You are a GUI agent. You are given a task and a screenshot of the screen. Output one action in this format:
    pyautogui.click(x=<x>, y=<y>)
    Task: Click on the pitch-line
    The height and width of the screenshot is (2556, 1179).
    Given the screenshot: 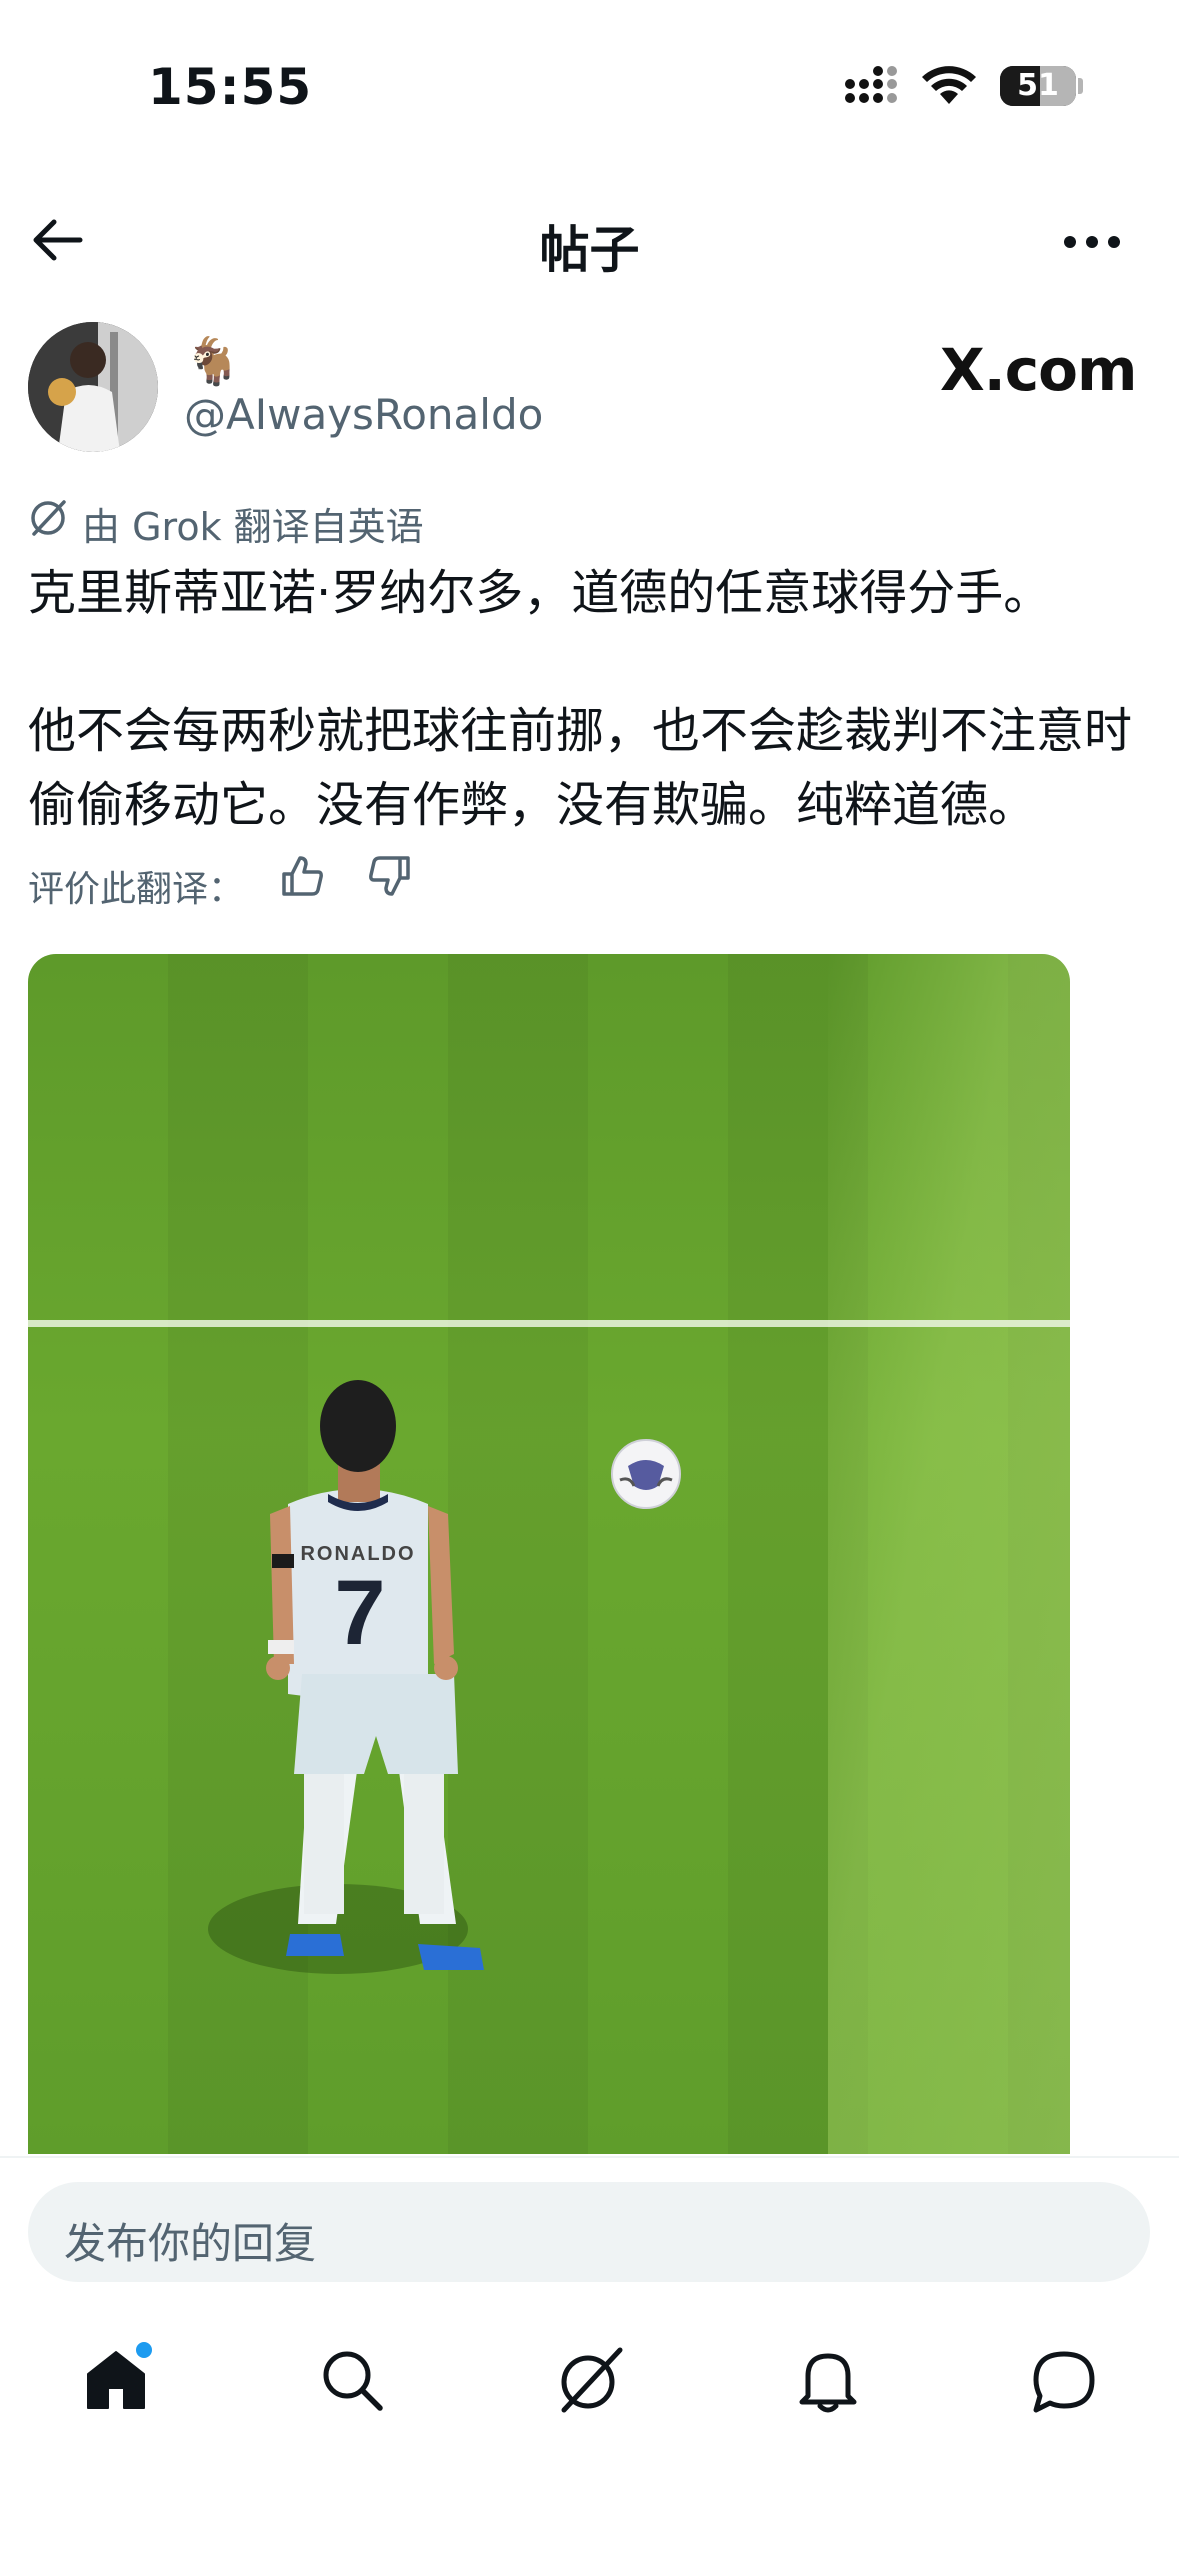 What is the action you would take?
    pyautogui.click(x=549, y=1323)
    